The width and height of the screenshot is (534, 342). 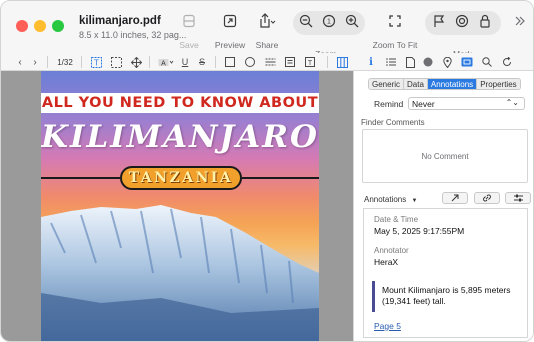 I want to click on svg-text: A, so click(x=163, y=63).